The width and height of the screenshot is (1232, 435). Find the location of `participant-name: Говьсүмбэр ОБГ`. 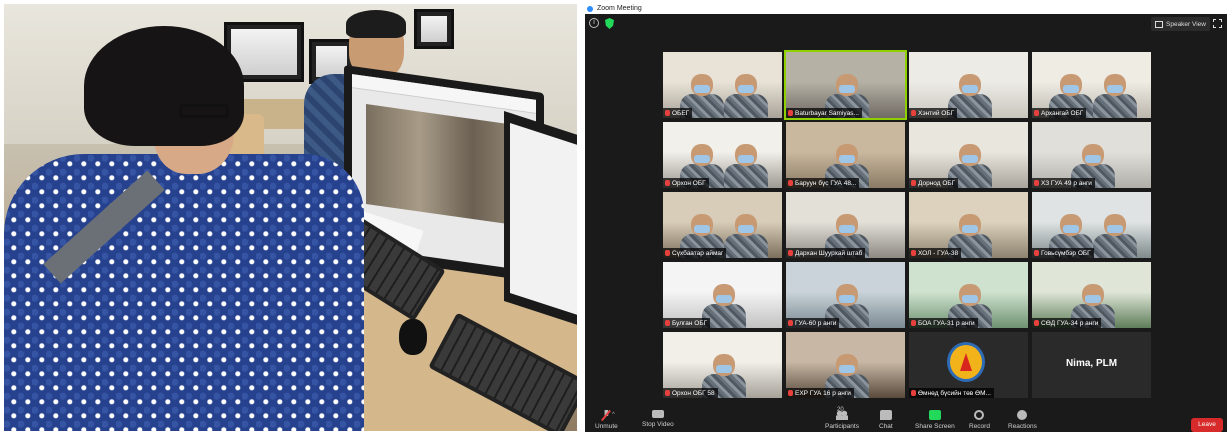

participant-name: Говьсүмбэр ОБГ is located at coordinates (1066, 253).